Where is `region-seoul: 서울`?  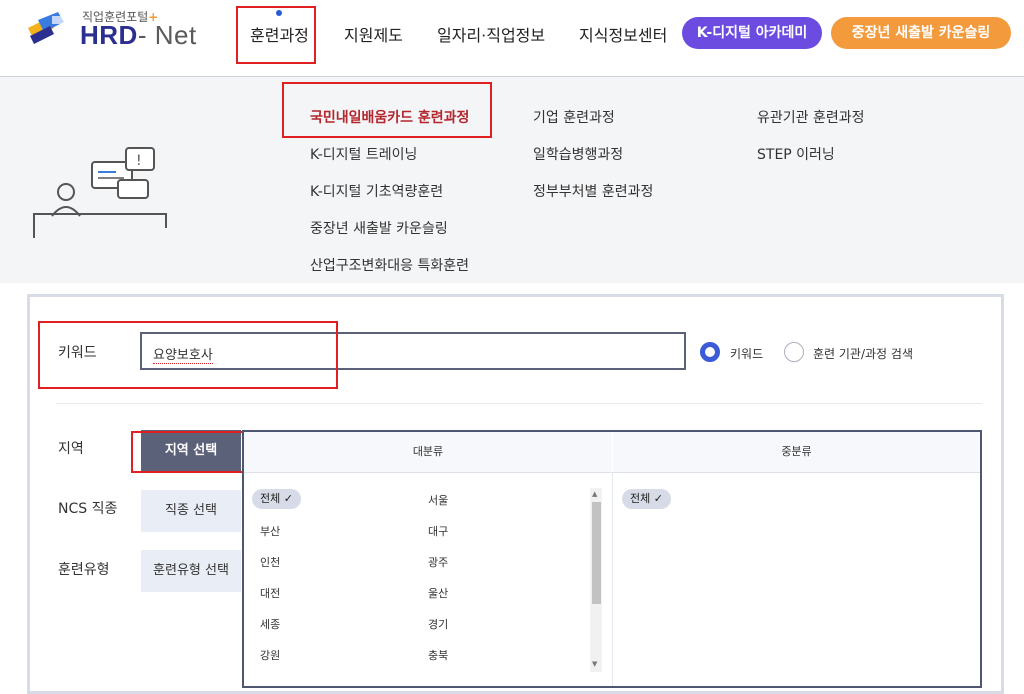
region-seoul: 서울 is located at coordinates (438, 500).